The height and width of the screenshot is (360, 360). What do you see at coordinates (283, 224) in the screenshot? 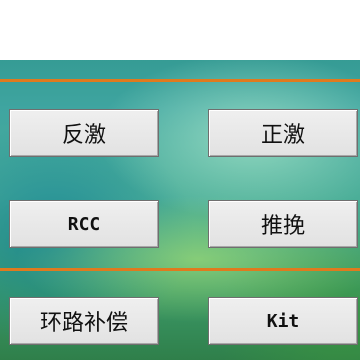
I see `push-pull-button: 推挽` at bounding box center [283, 224].